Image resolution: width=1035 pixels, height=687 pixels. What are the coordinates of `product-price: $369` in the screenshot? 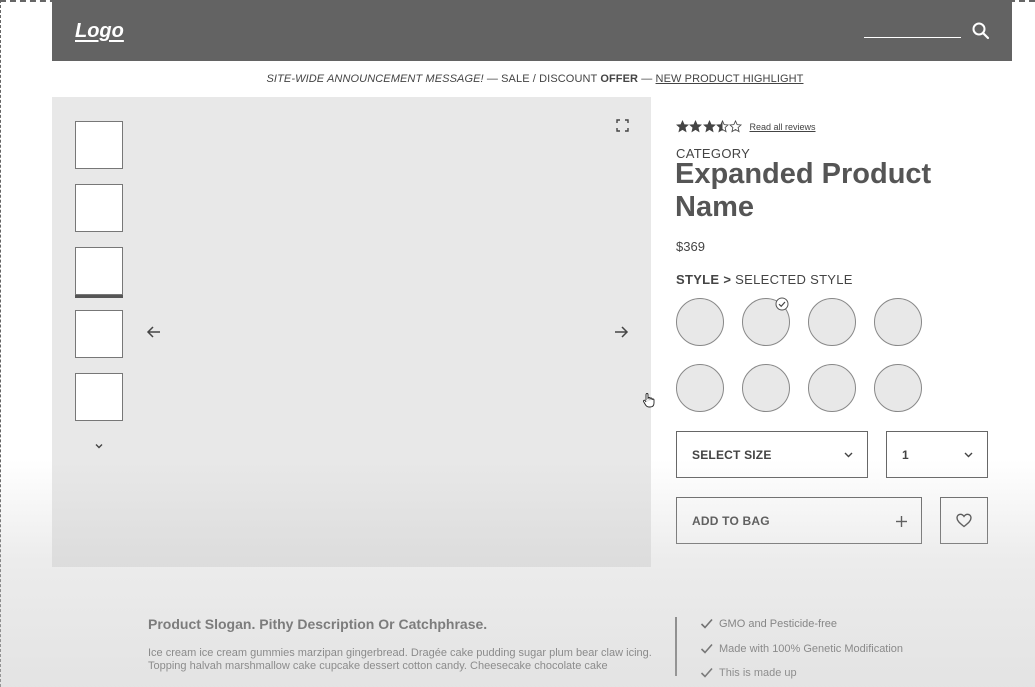 It's located at (690, 246).